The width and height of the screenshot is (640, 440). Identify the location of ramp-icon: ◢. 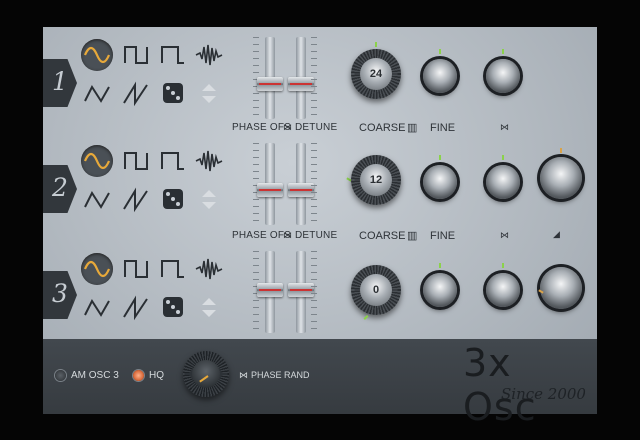
(556, 234).